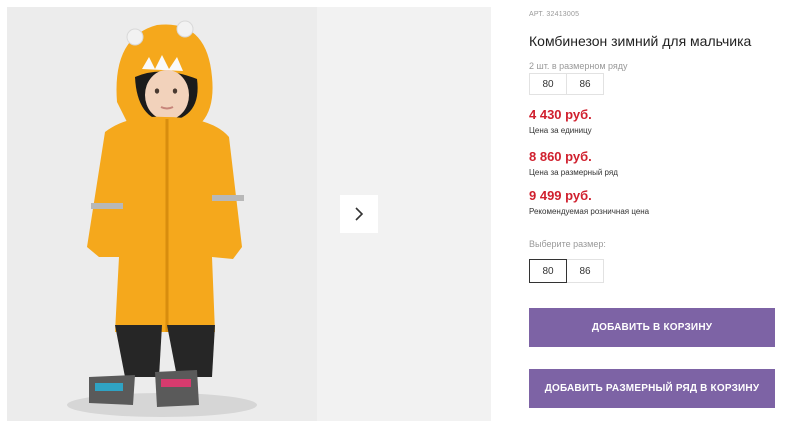  What do you see at coordinates (578, 66) in the screenshot?
I see `row-count-label: 2 шт. в размерном ряду` at bounding box center [578, 66].